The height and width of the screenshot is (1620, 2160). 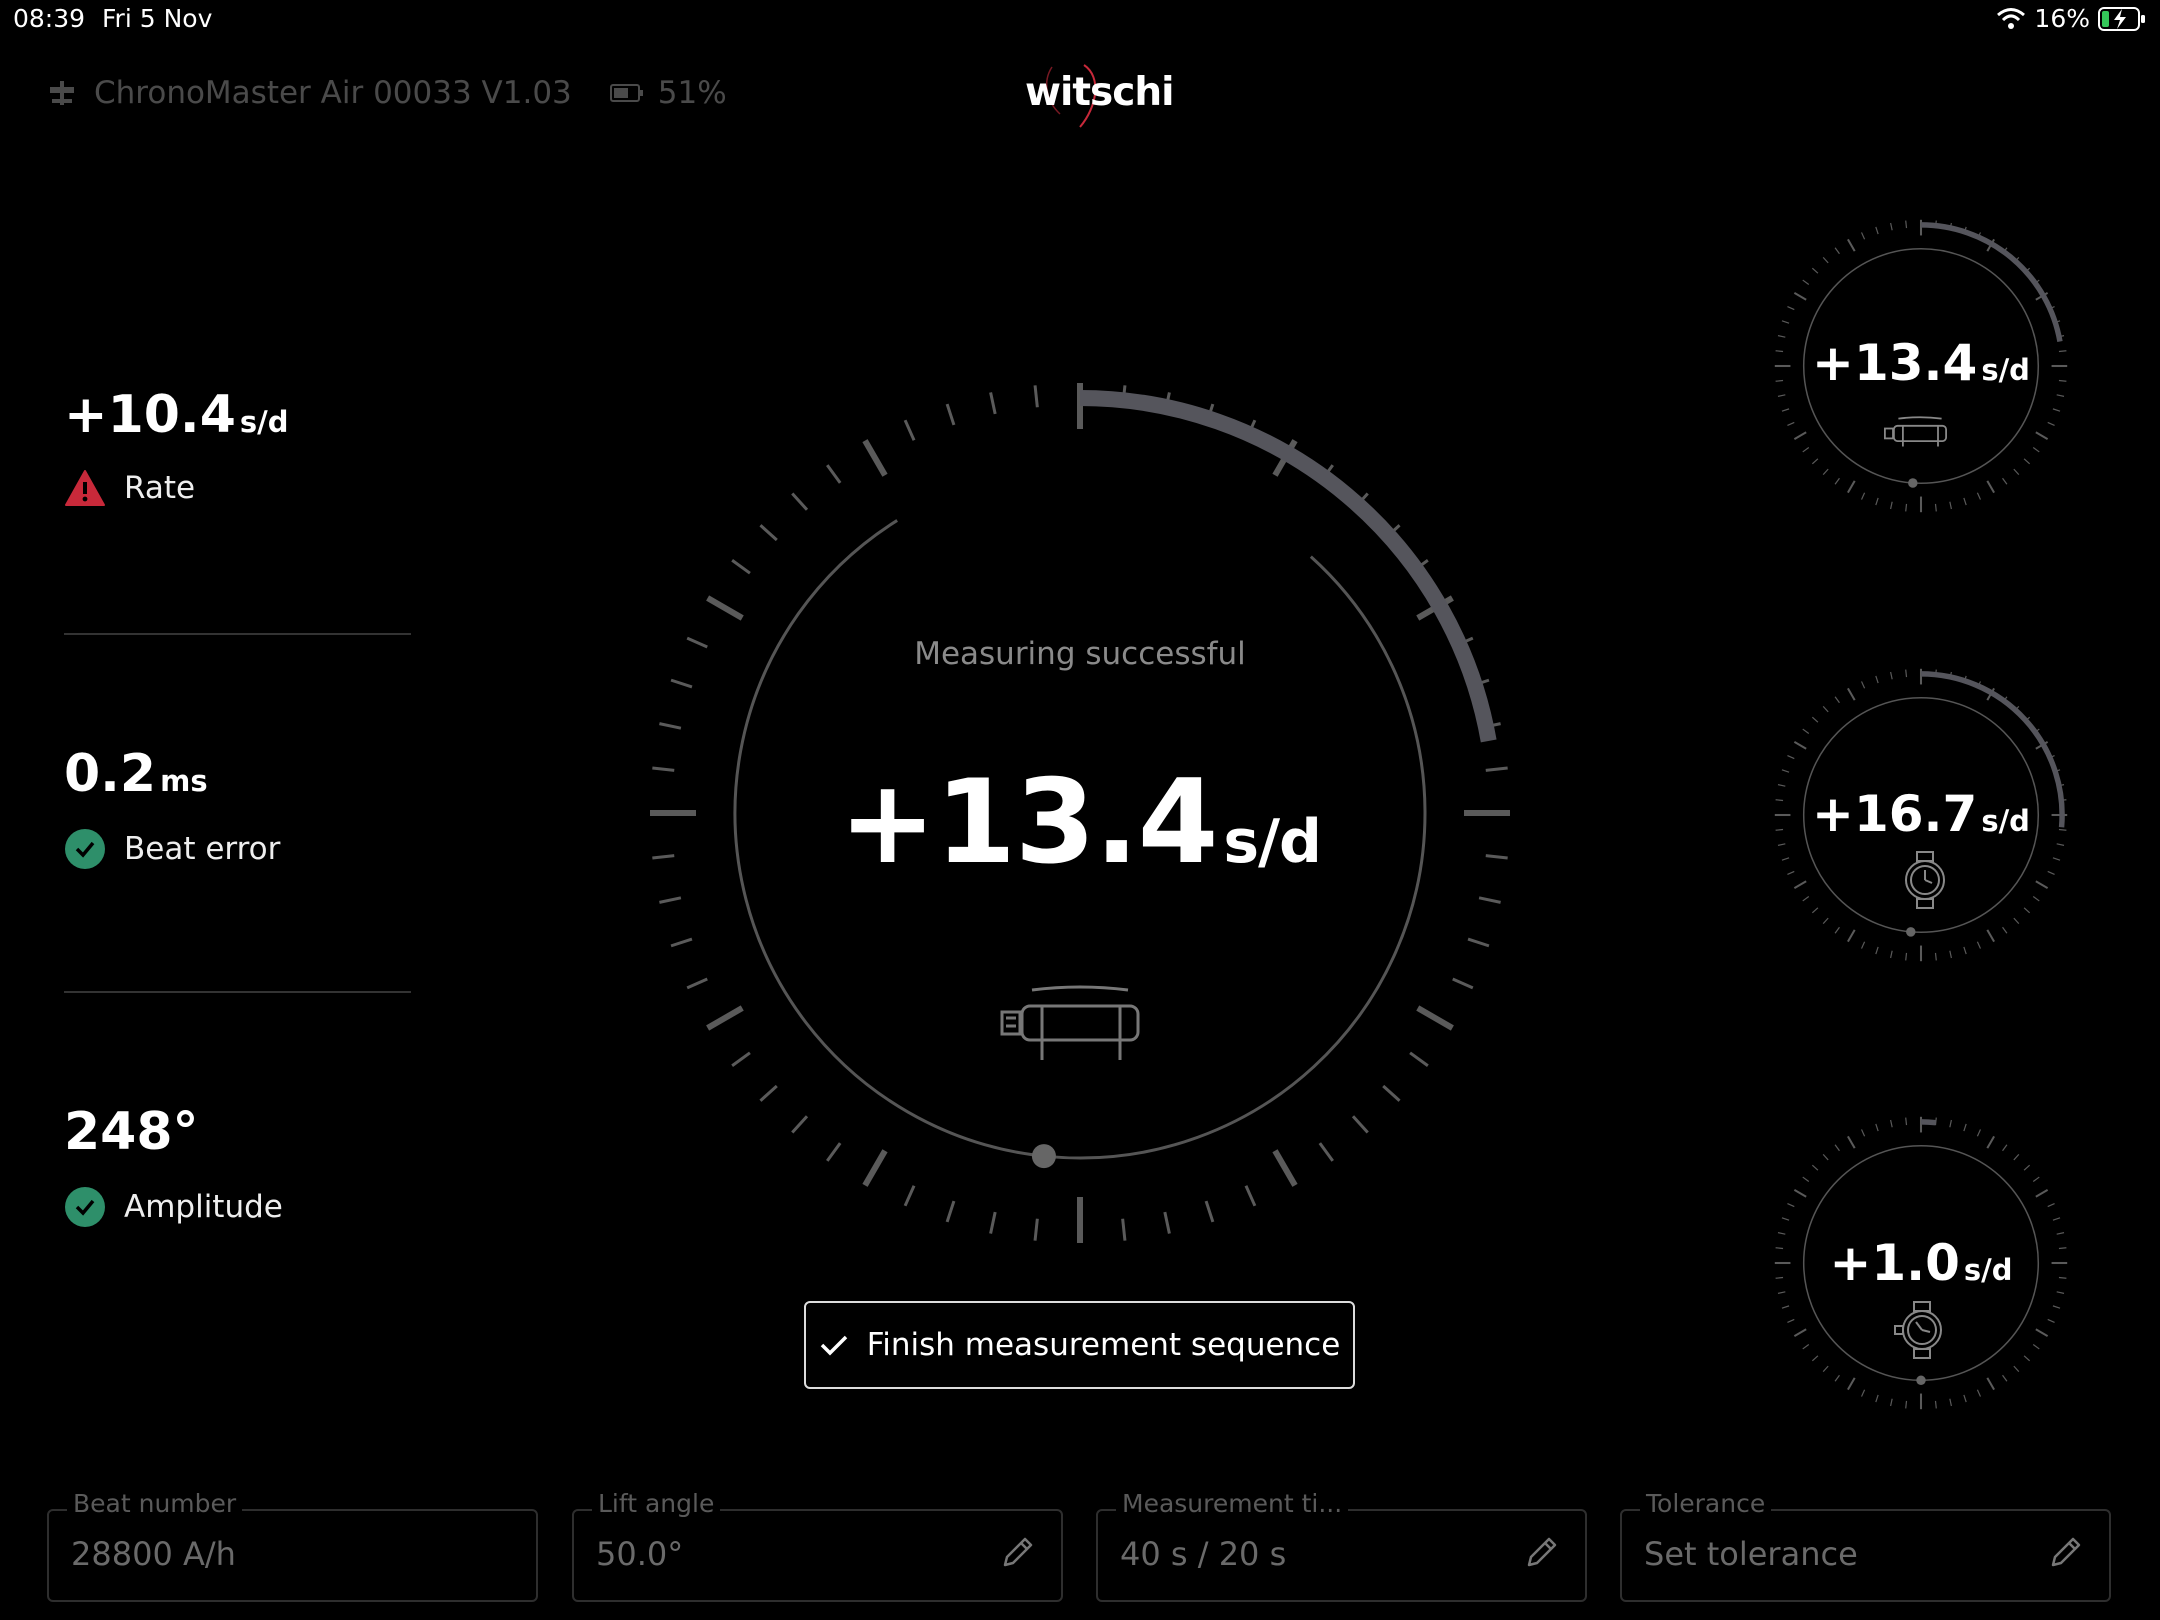 I want to click on beat-number-label: Beat number, so click(x=155, y=1503).